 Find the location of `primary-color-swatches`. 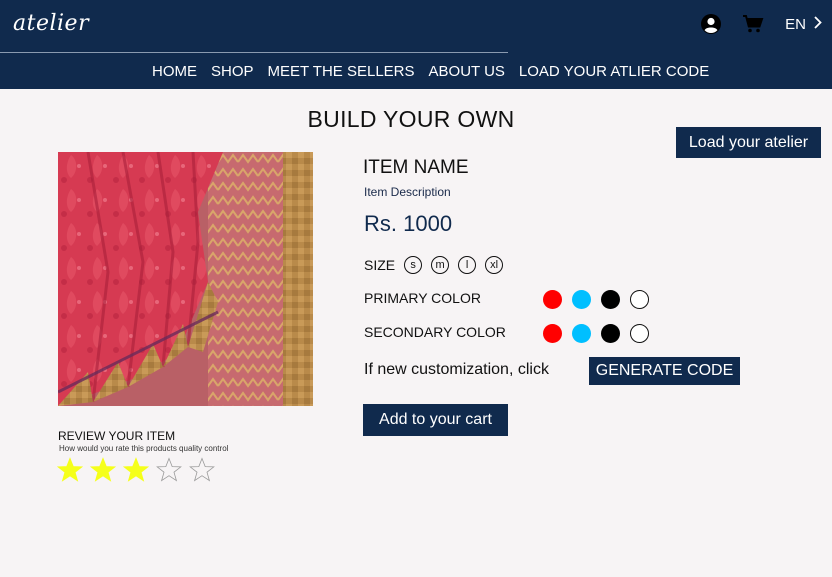

primary-color-swatches is located at coordinates (601, 299).